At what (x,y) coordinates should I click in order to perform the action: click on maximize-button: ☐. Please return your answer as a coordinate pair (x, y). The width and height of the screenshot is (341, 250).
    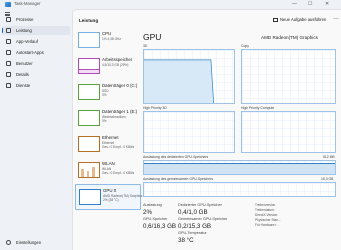
    Looking at the image, I should click on (310, 4).